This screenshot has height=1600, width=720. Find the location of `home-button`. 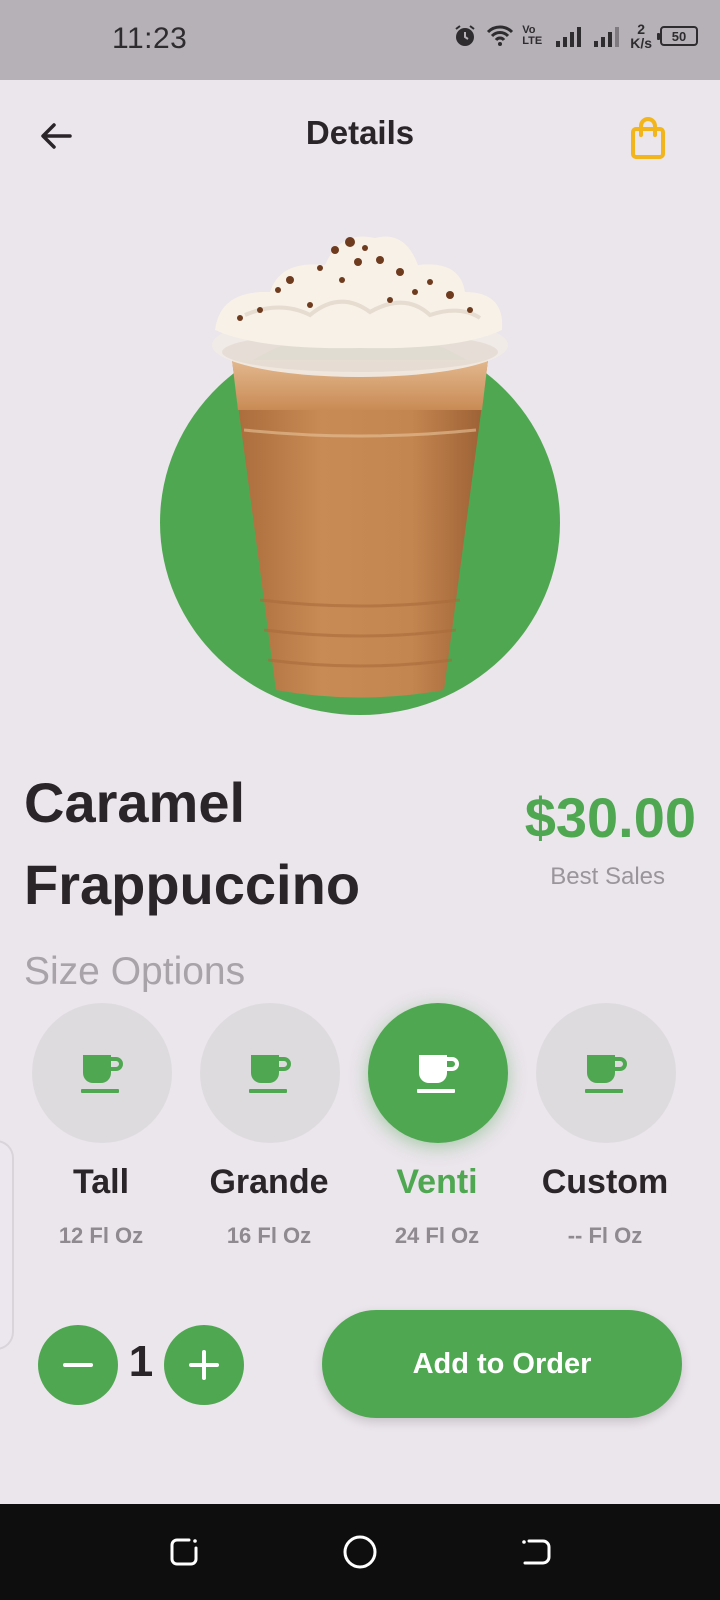

home-button is located at coordinates (360, 1552).